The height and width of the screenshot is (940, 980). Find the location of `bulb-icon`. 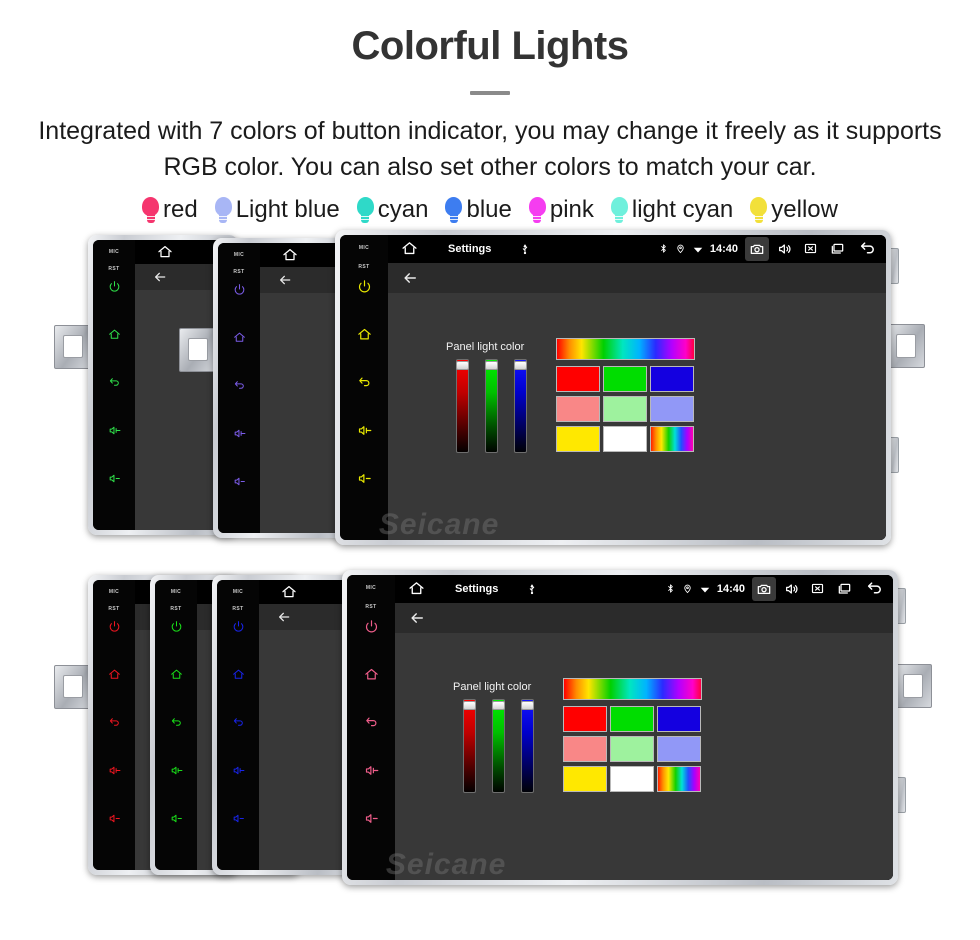

bulb-icon is located at coordinates (454, 209).